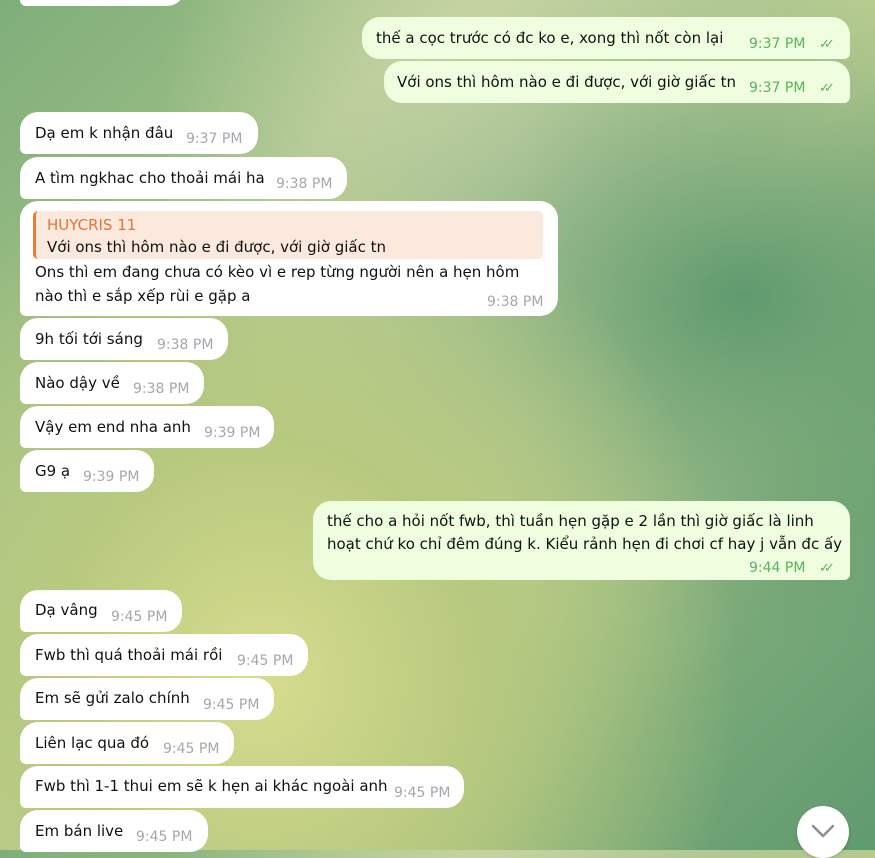  I want to click on message-text: Vậy em end nha anh, so click(113, 427).